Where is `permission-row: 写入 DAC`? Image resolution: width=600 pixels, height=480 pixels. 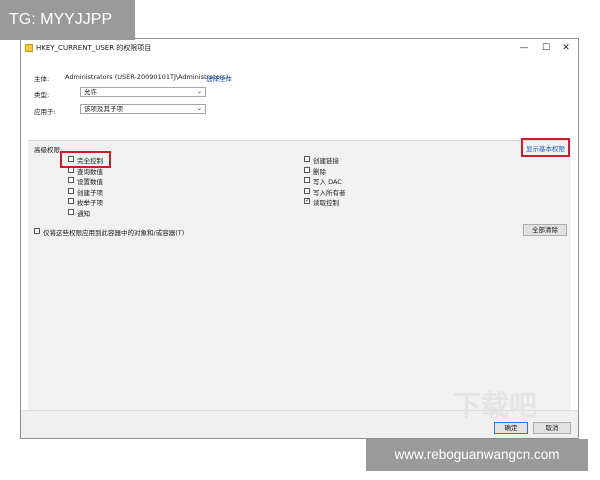
permission-row: 写入 DAC is located at coordinates (344, 181).